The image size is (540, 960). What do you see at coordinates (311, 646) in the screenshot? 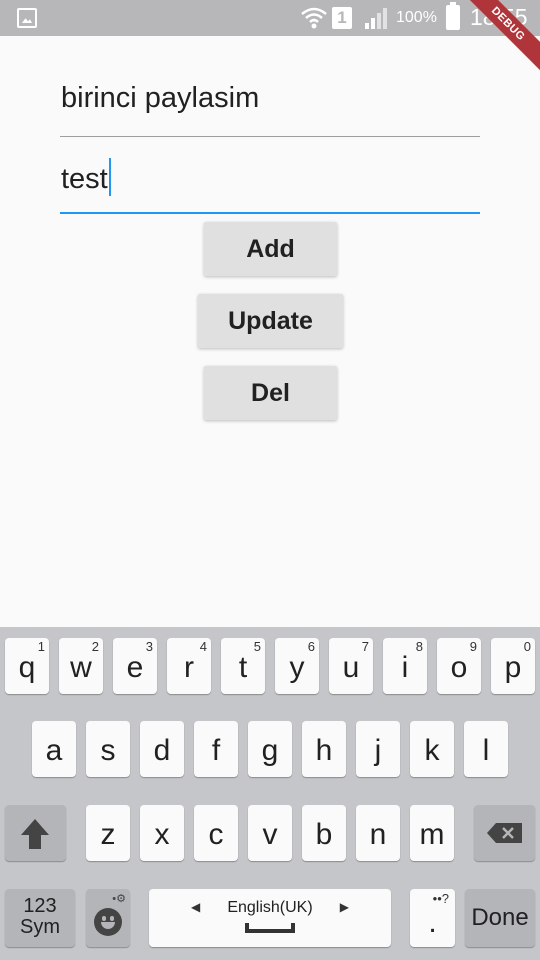
I see `key-hint: 6` at bounding box center [311, 646].